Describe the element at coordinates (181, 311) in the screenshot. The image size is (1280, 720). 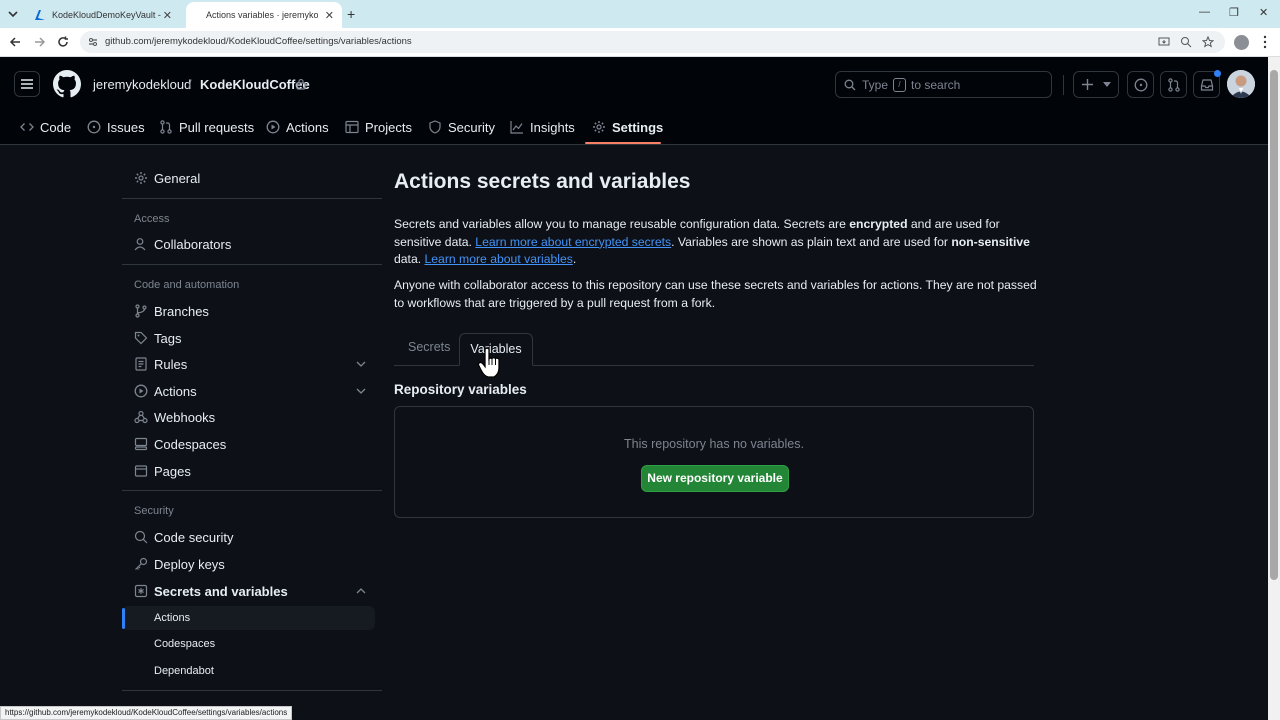
I see `sidebar-item-label: Branches` at that location.